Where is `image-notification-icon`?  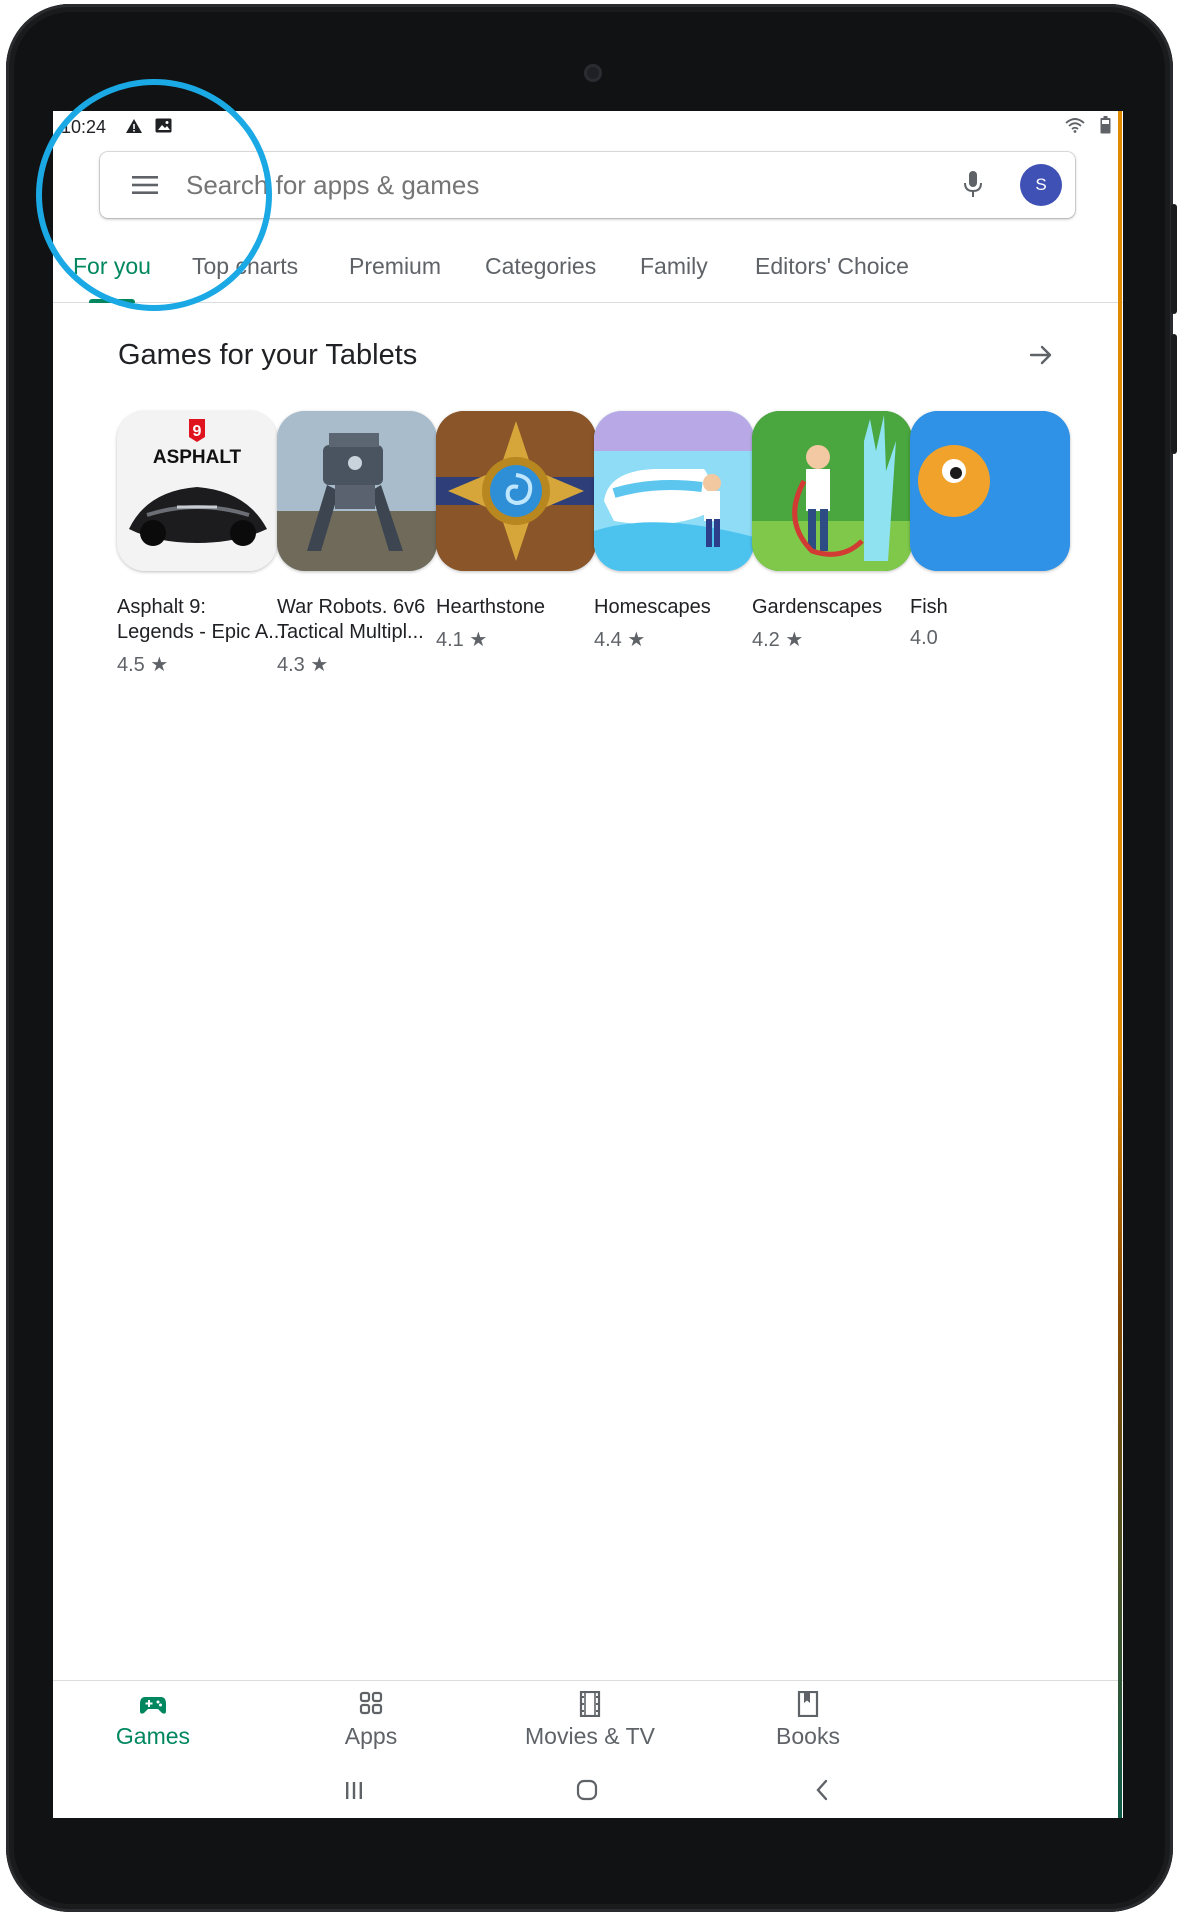 image-notification-icon is located at coordinates (163, 125).